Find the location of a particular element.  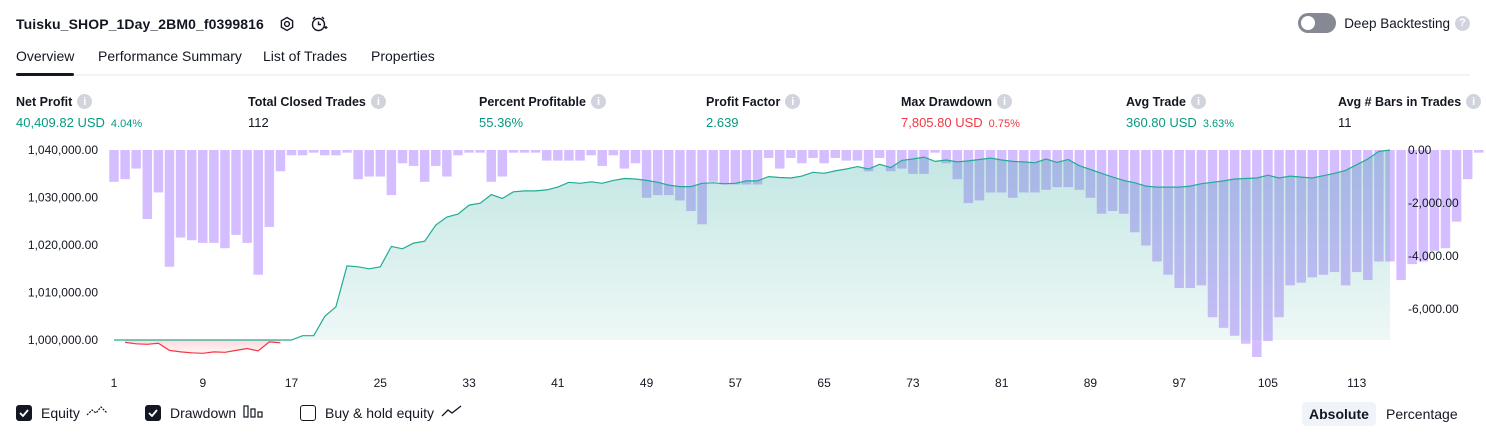

buy-hold-line-icon is located at coordinates (452, 412).